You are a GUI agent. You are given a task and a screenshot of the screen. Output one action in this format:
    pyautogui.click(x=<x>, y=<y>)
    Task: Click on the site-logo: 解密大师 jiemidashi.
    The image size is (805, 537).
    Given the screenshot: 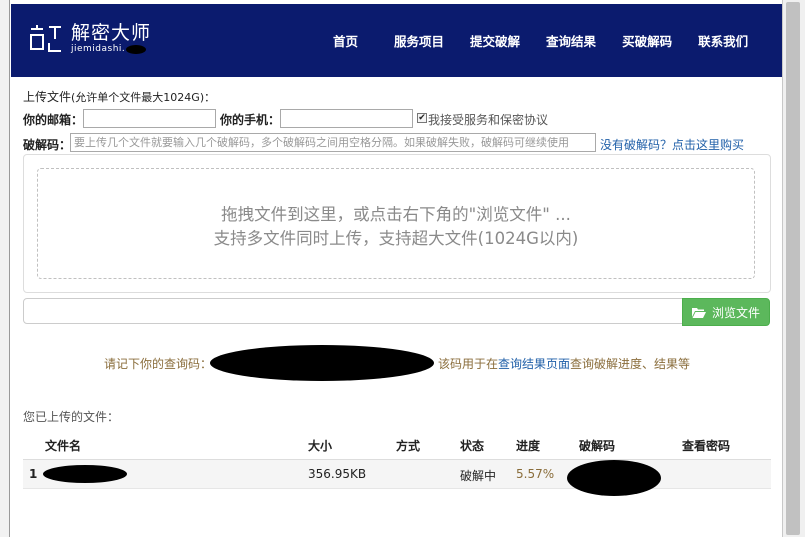 What is the action you would take?
    pyautogui.click(x=90, y=38)
    